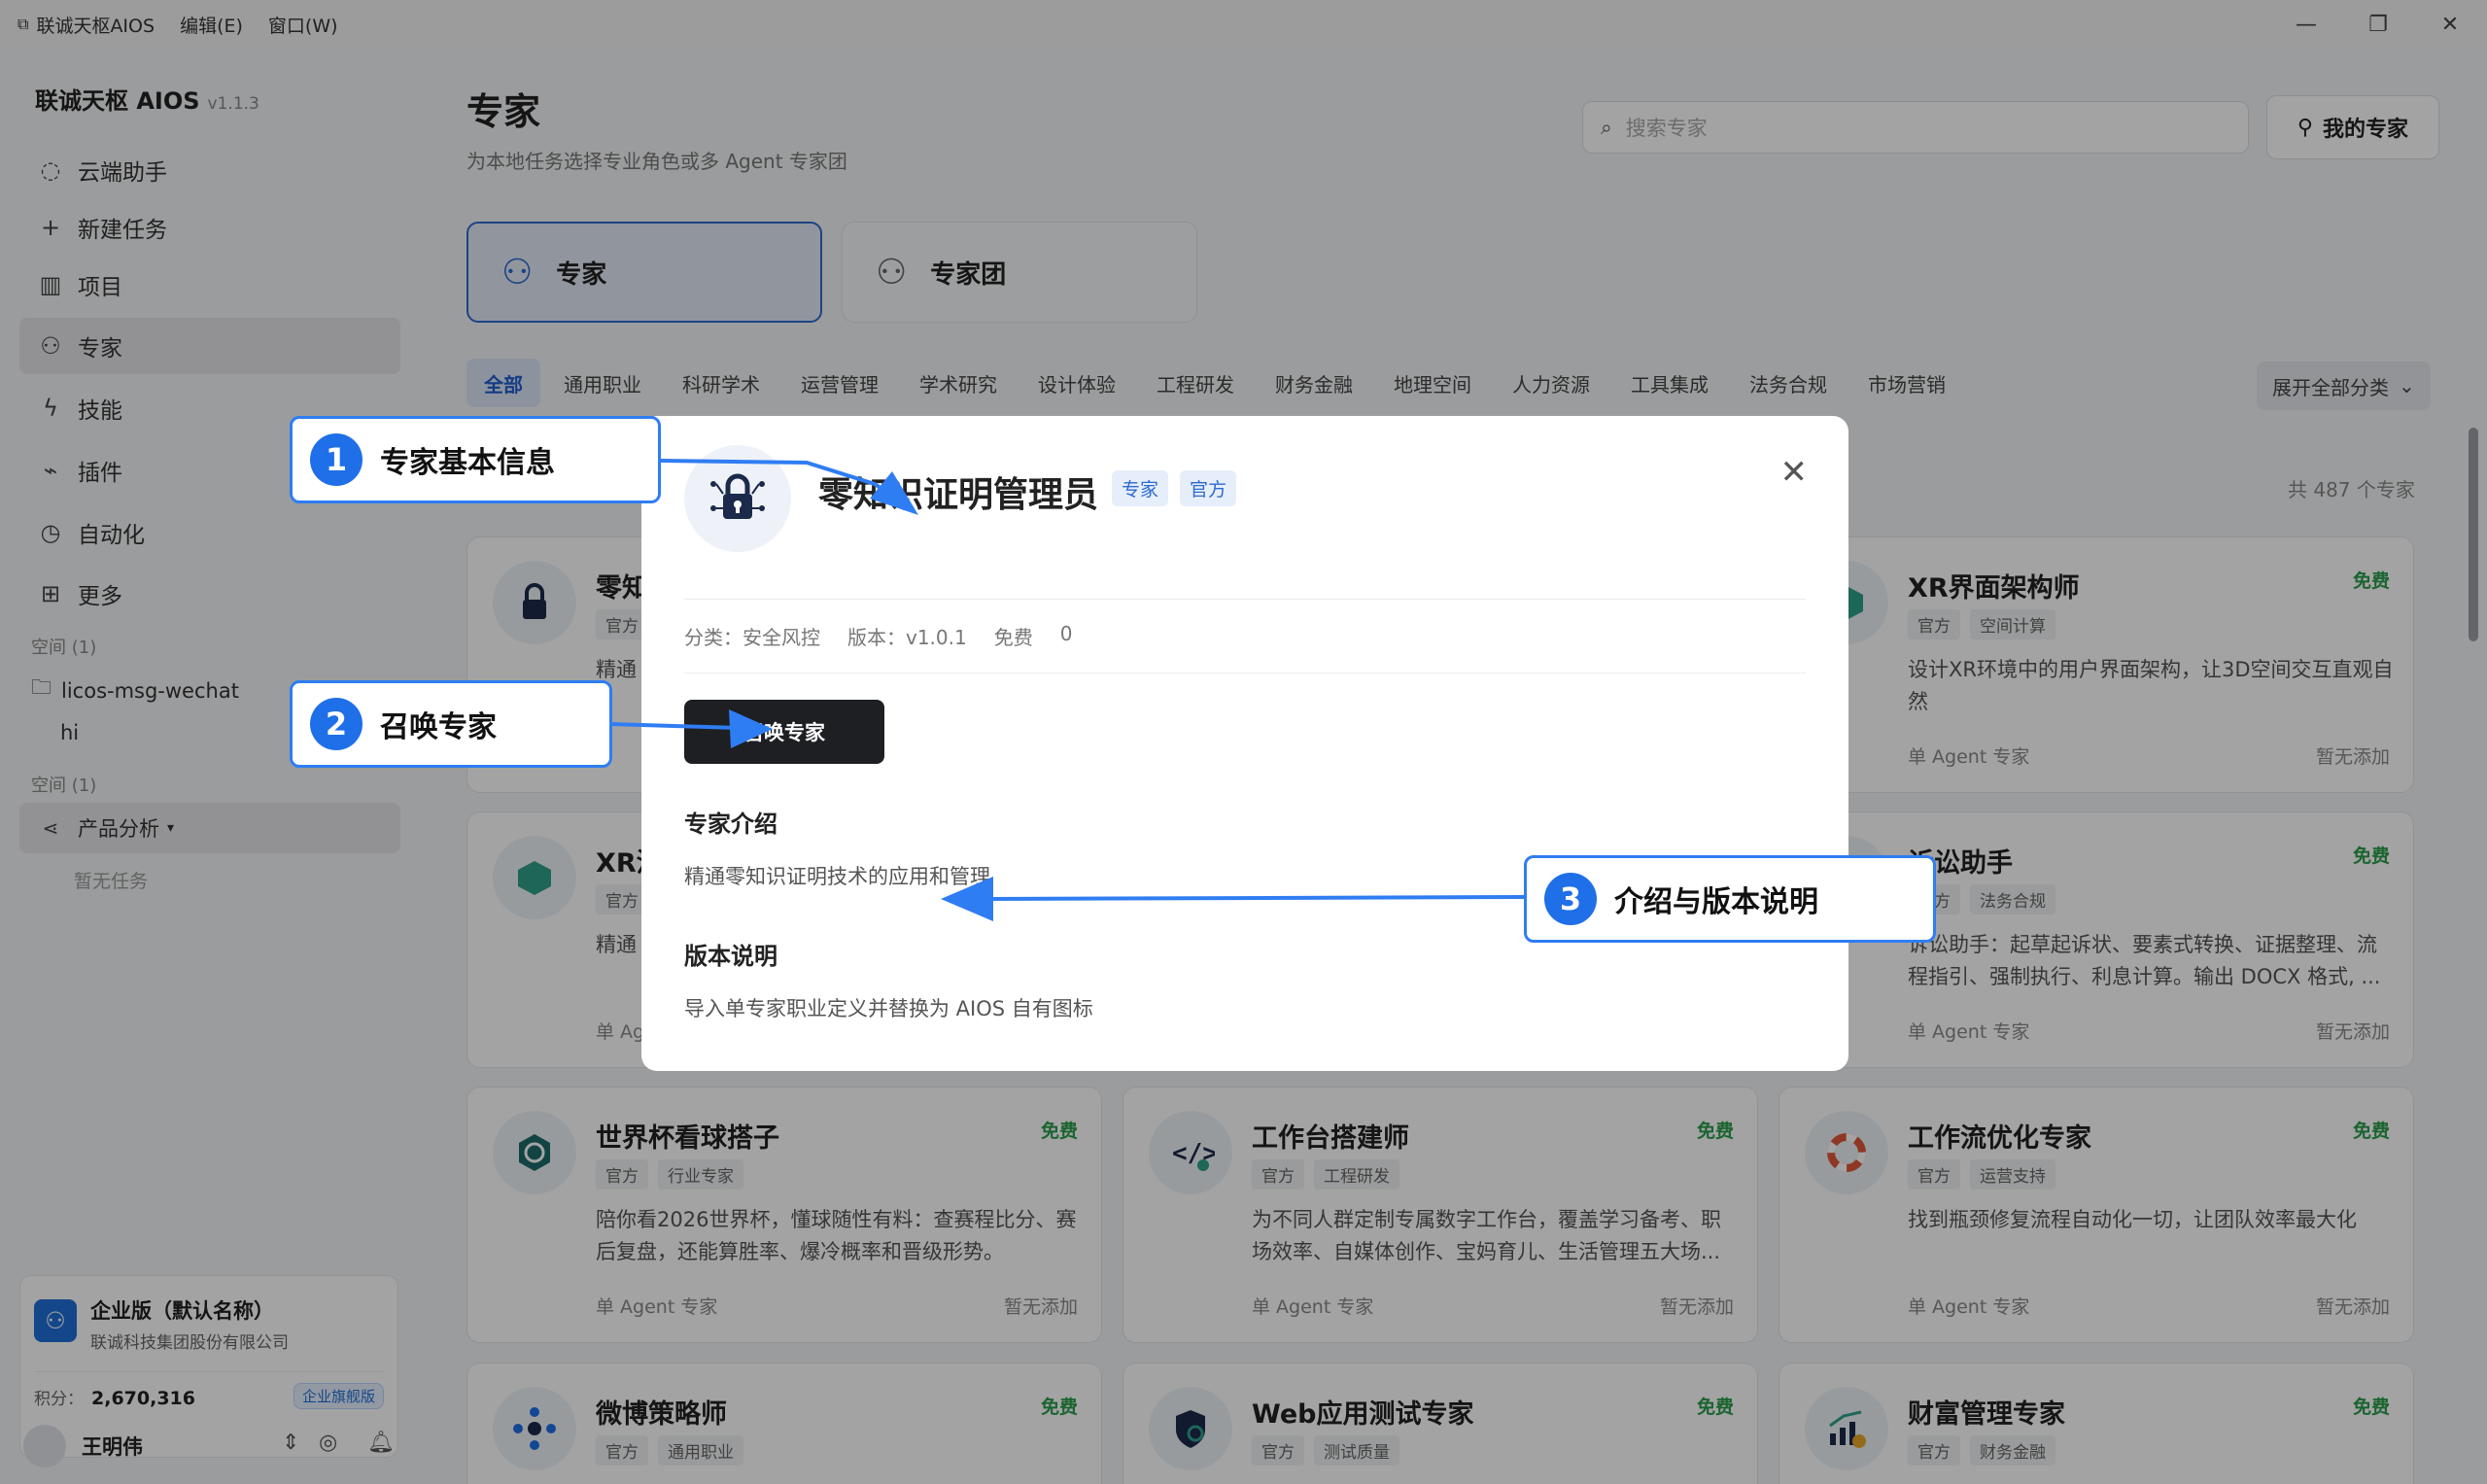  Describe the element at coordinates (731, 824) in the screenshot. I see `intro-heading: 专家介绍` at that location.